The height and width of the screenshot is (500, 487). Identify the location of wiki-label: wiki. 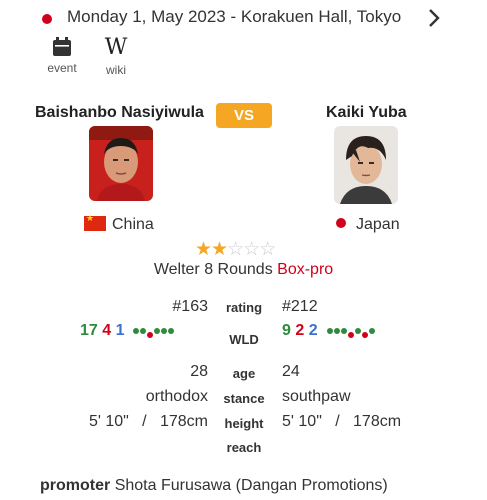
(116, 70).